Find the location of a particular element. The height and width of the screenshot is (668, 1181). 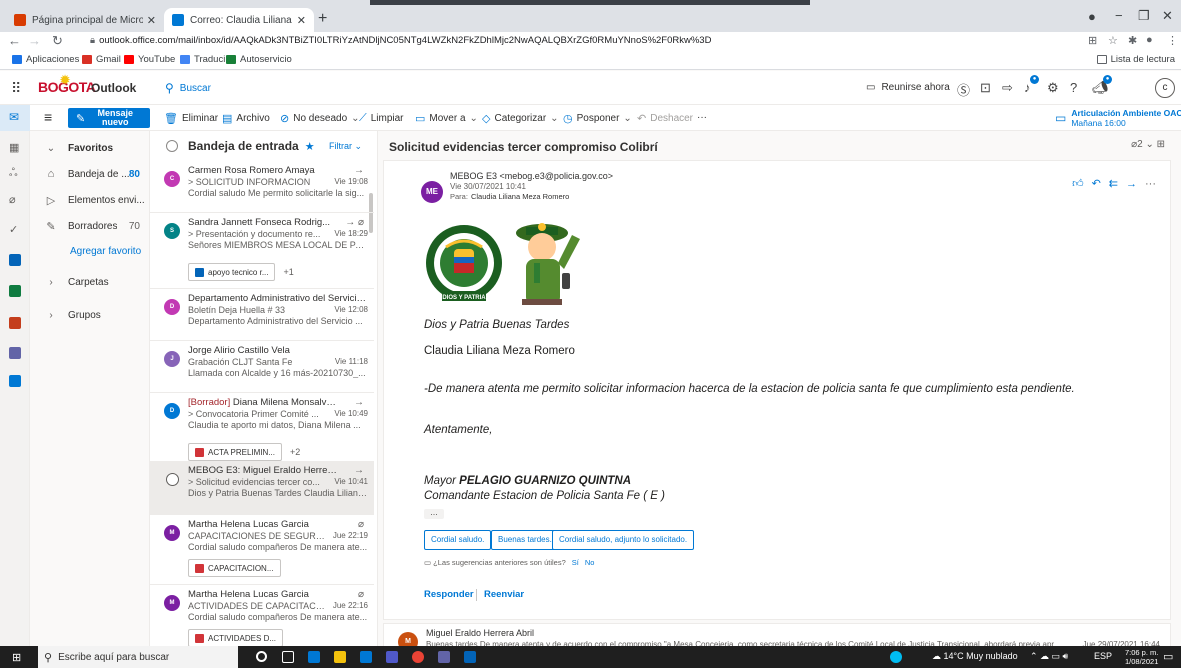

reply-button: Responder is located at coordinates (449, 594).